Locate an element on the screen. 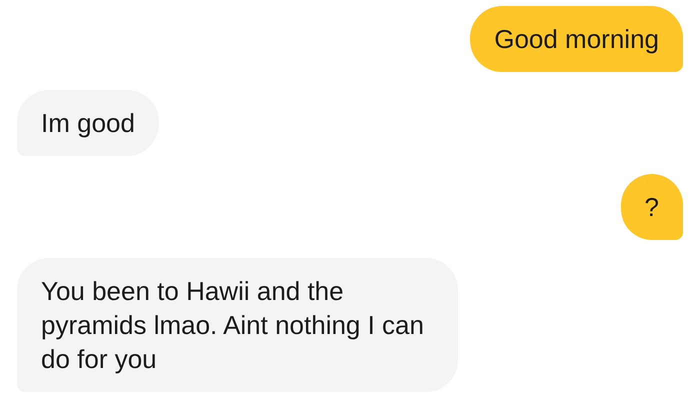  message-bubble: Im good is located at coordinates (88, 123).